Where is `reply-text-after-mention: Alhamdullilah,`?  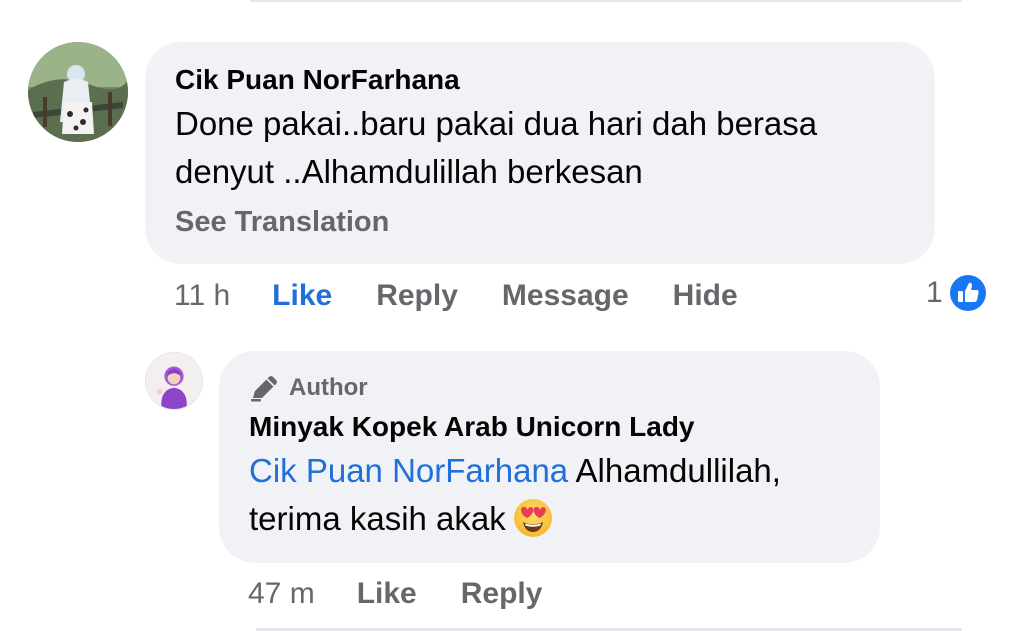
reply-text-after-mention: Alhamdullilah, is located at coordinates (674, 470).